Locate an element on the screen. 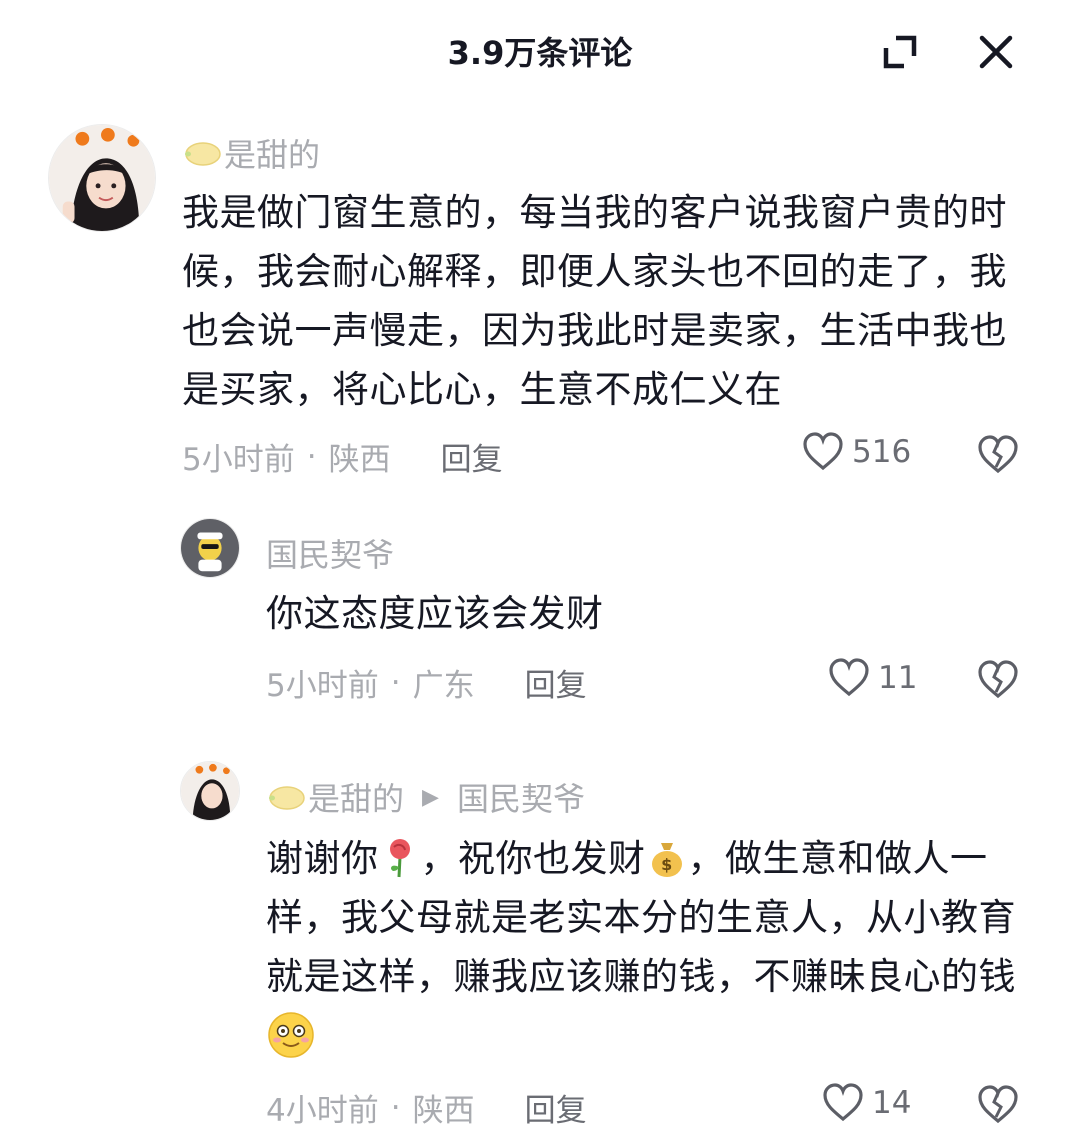  comment-meta: 4小时前 · 陕西 回复 is located at coordinates (426, 1107).